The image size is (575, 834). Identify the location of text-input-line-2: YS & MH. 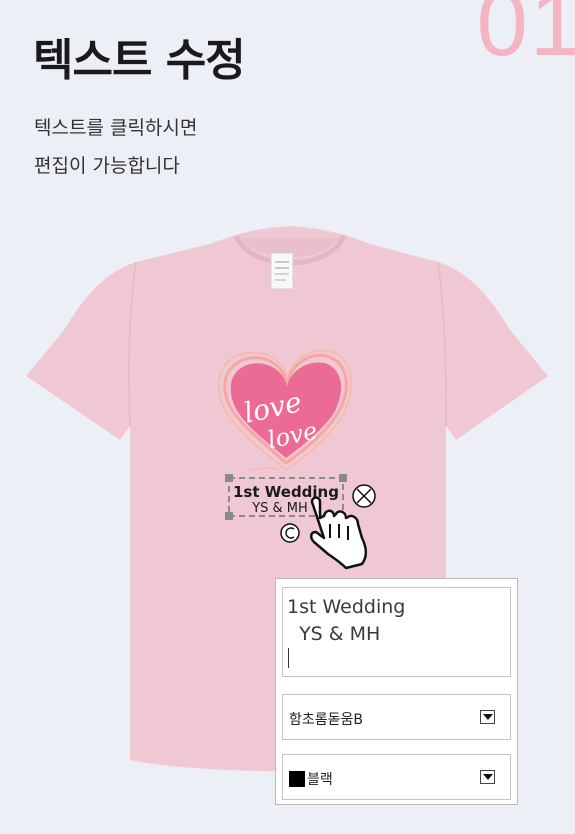
(398, 644).